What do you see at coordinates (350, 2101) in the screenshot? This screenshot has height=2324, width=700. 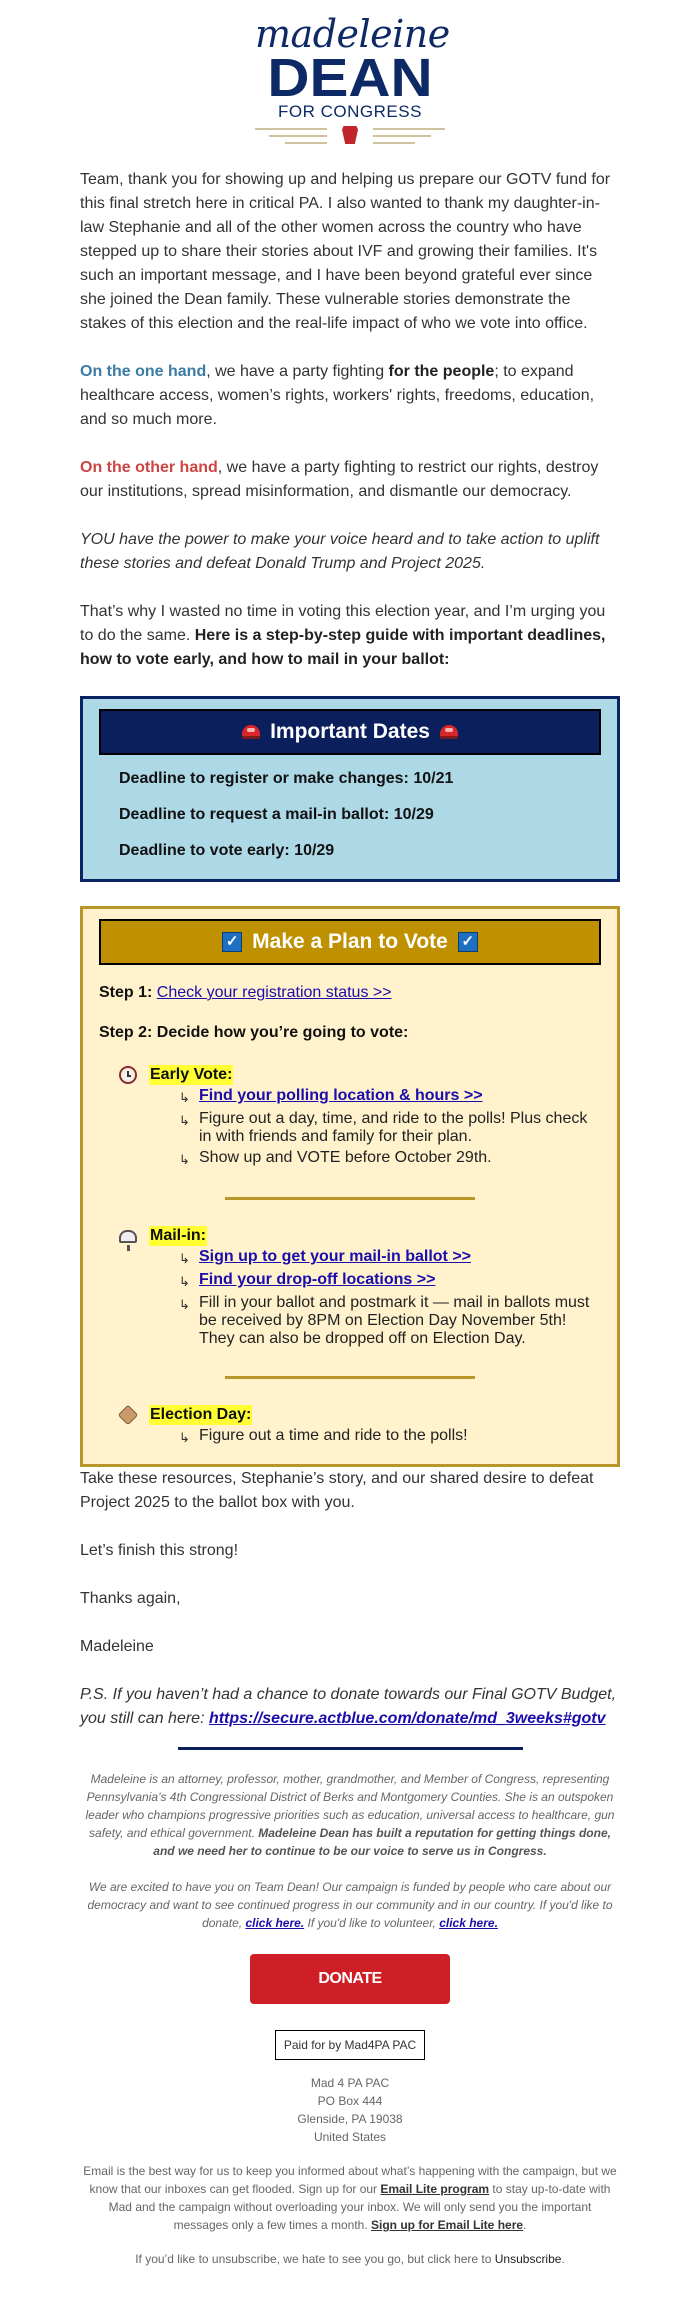 I see `address-line: PO Box 444` at bounding box center [350, 2101].